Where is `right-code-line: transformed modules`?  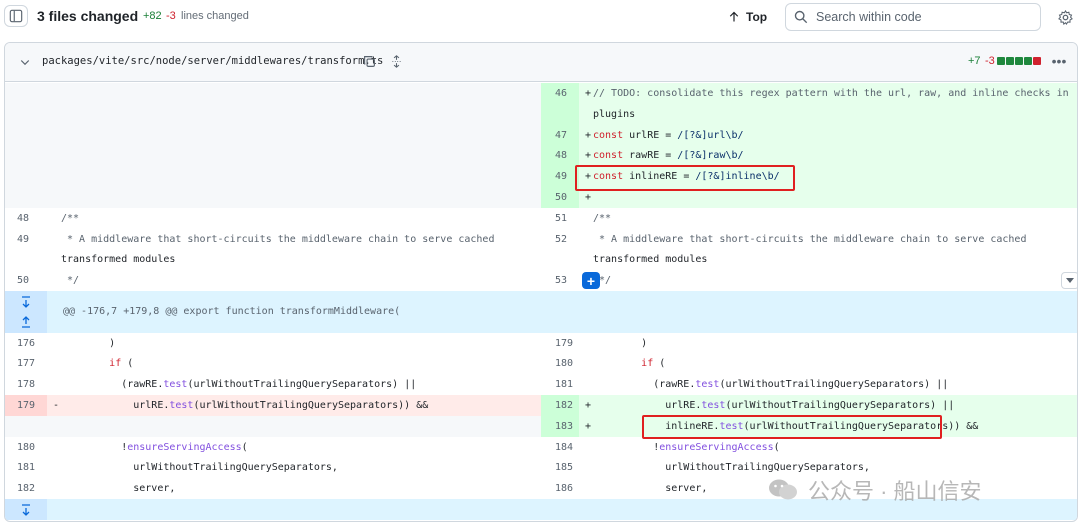
right-code-line: transformed modules is located at coordinates (650, 260).